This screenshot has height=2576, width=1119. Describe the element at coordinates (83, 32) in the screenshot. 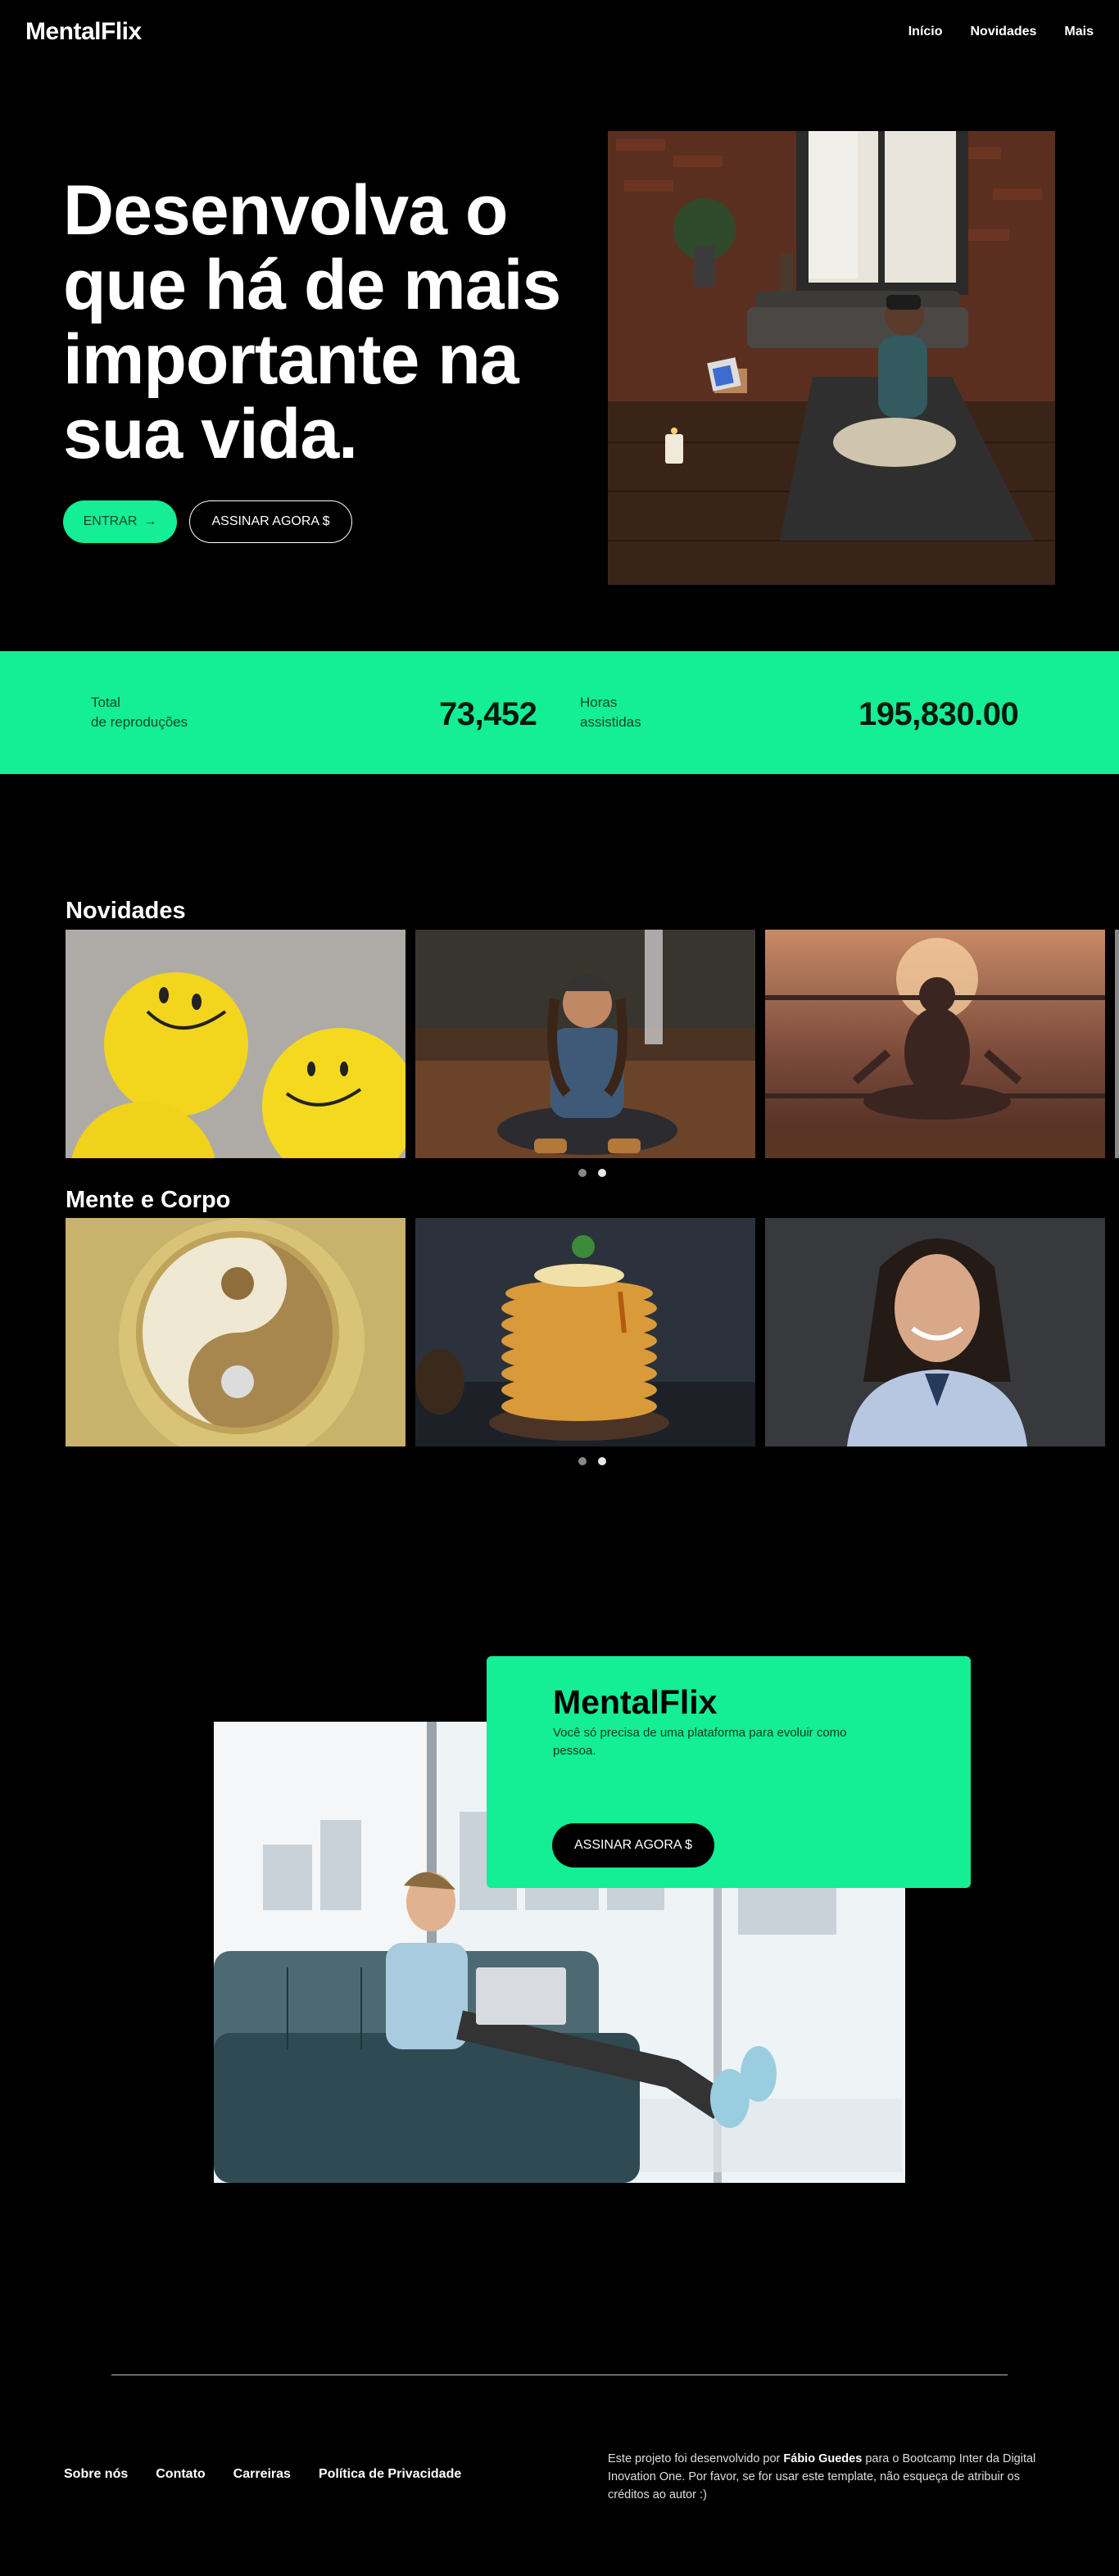

I see `logo: MentalFlix` at that location.